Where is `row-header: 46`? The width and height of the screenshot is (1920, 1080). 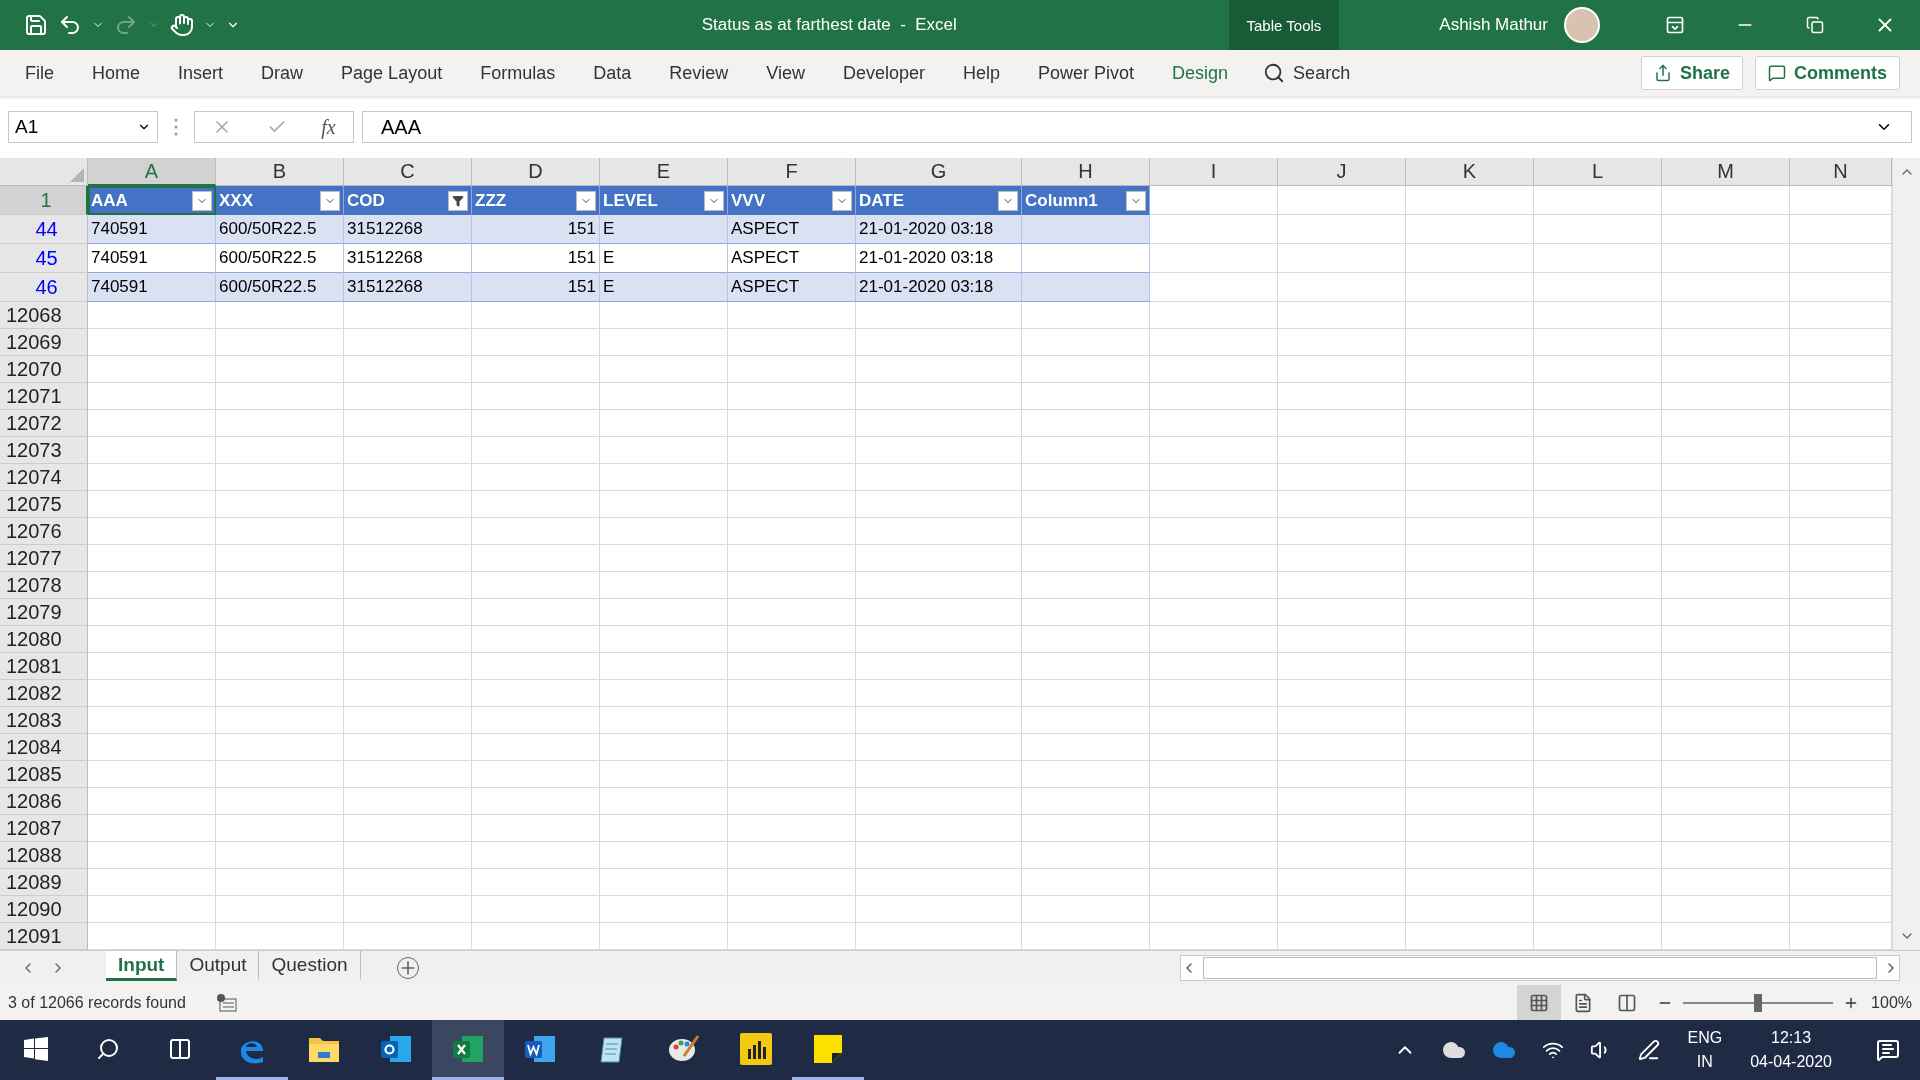 row-header: 46 is located at coordinates (44, 287).